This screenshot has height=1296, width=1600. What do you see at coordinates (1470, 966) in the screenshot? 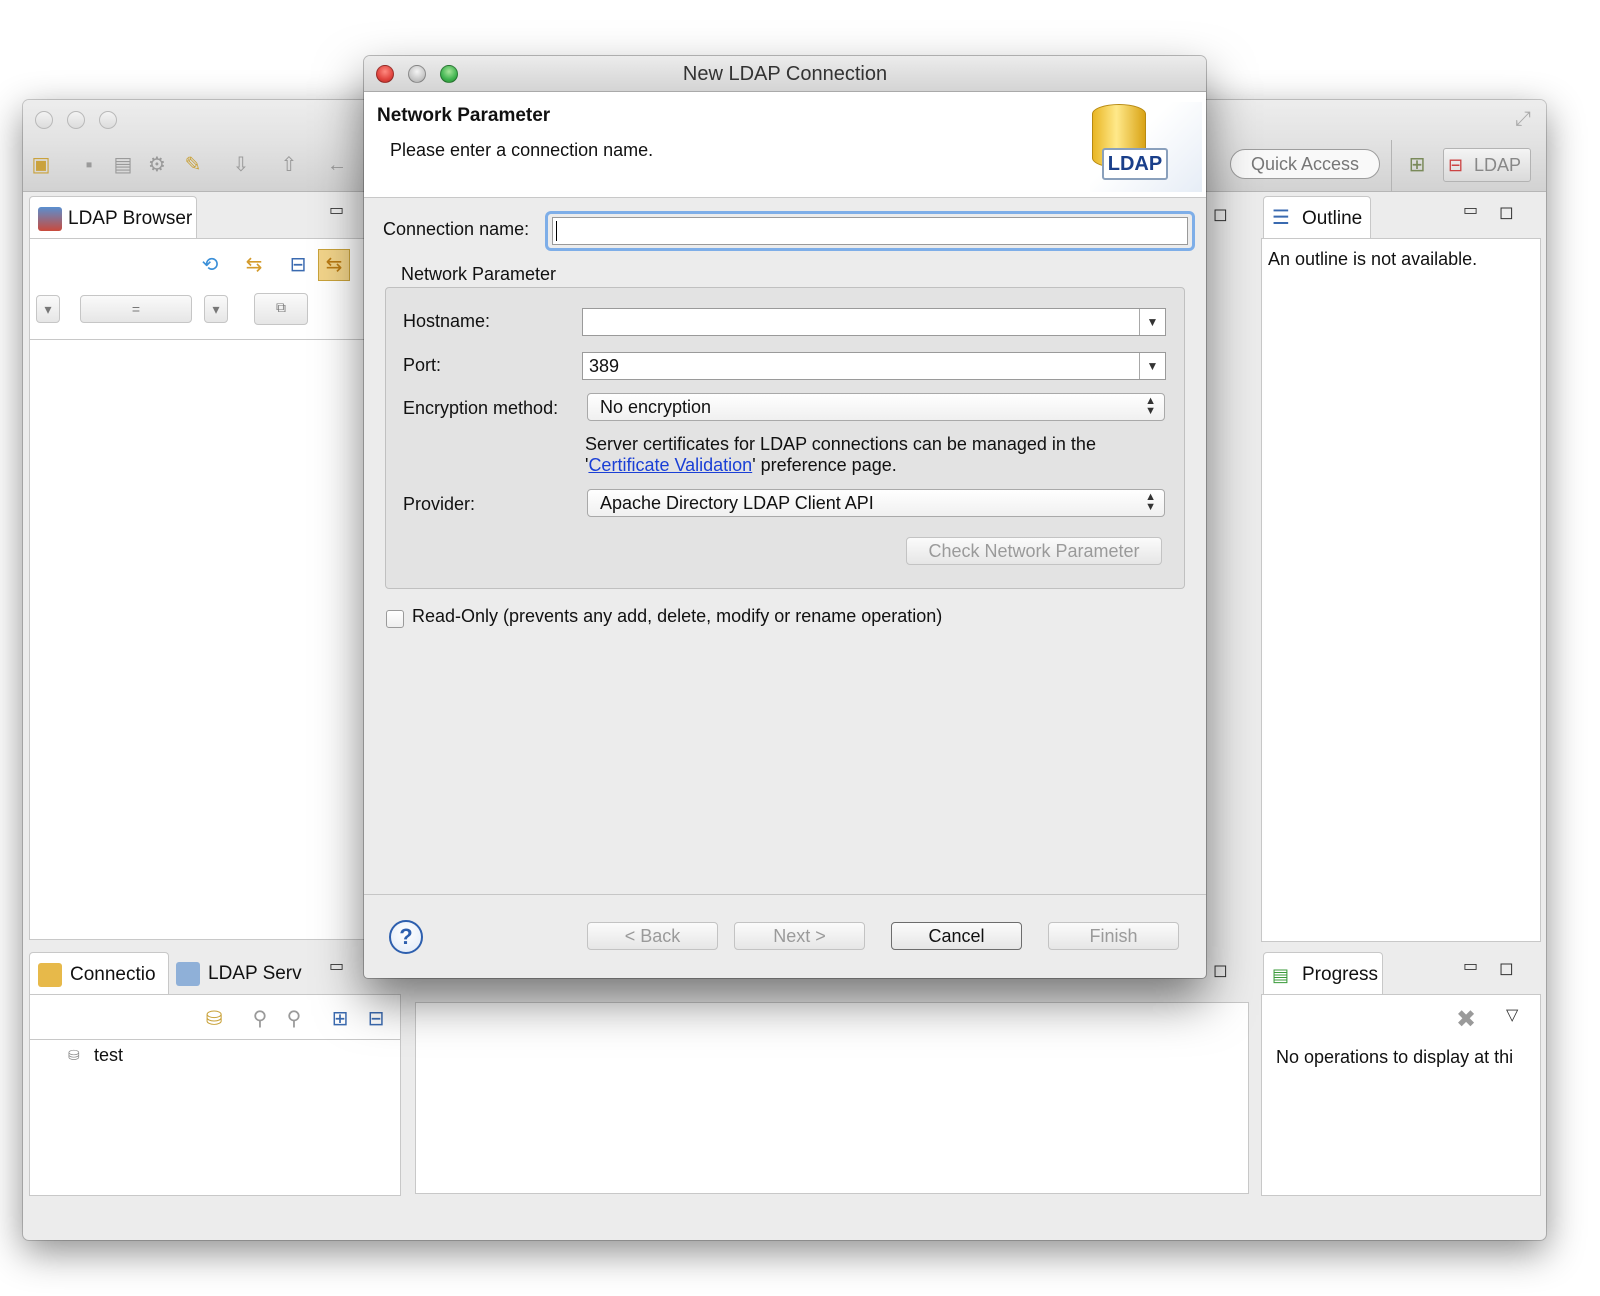
I see `progress-minimize-icon: ▭` at bounding box center [1470, 966].